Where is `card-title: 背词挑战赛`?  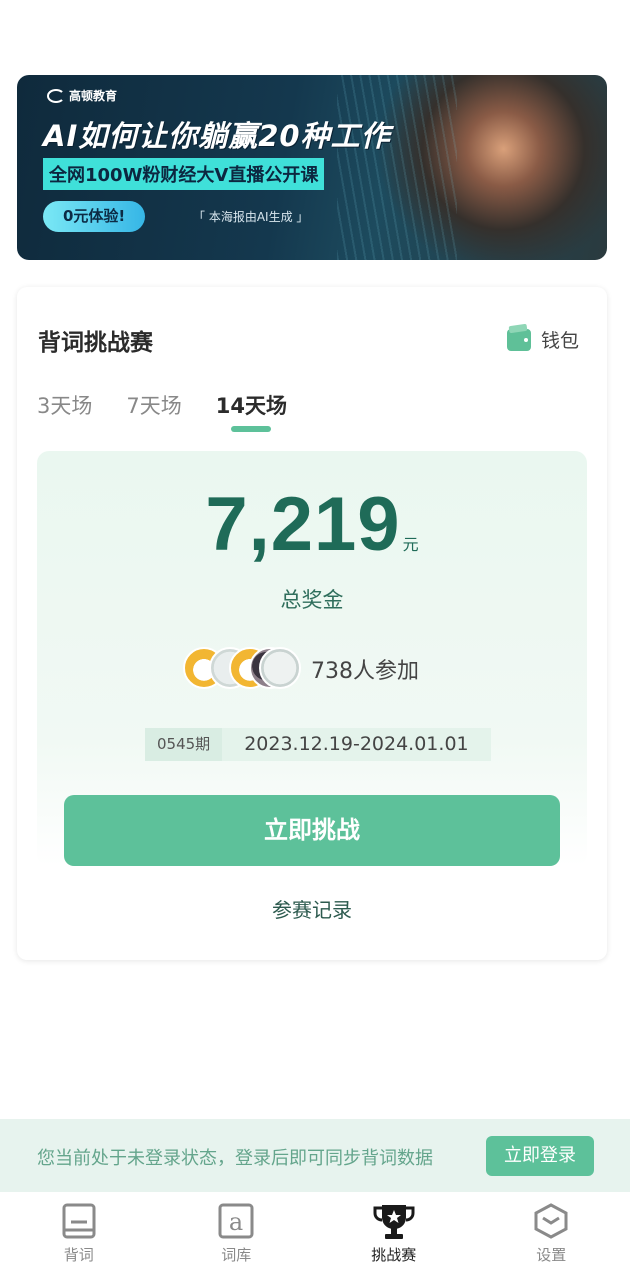
card-title: 背词挑战赛 is located at coordinates (95, 343).